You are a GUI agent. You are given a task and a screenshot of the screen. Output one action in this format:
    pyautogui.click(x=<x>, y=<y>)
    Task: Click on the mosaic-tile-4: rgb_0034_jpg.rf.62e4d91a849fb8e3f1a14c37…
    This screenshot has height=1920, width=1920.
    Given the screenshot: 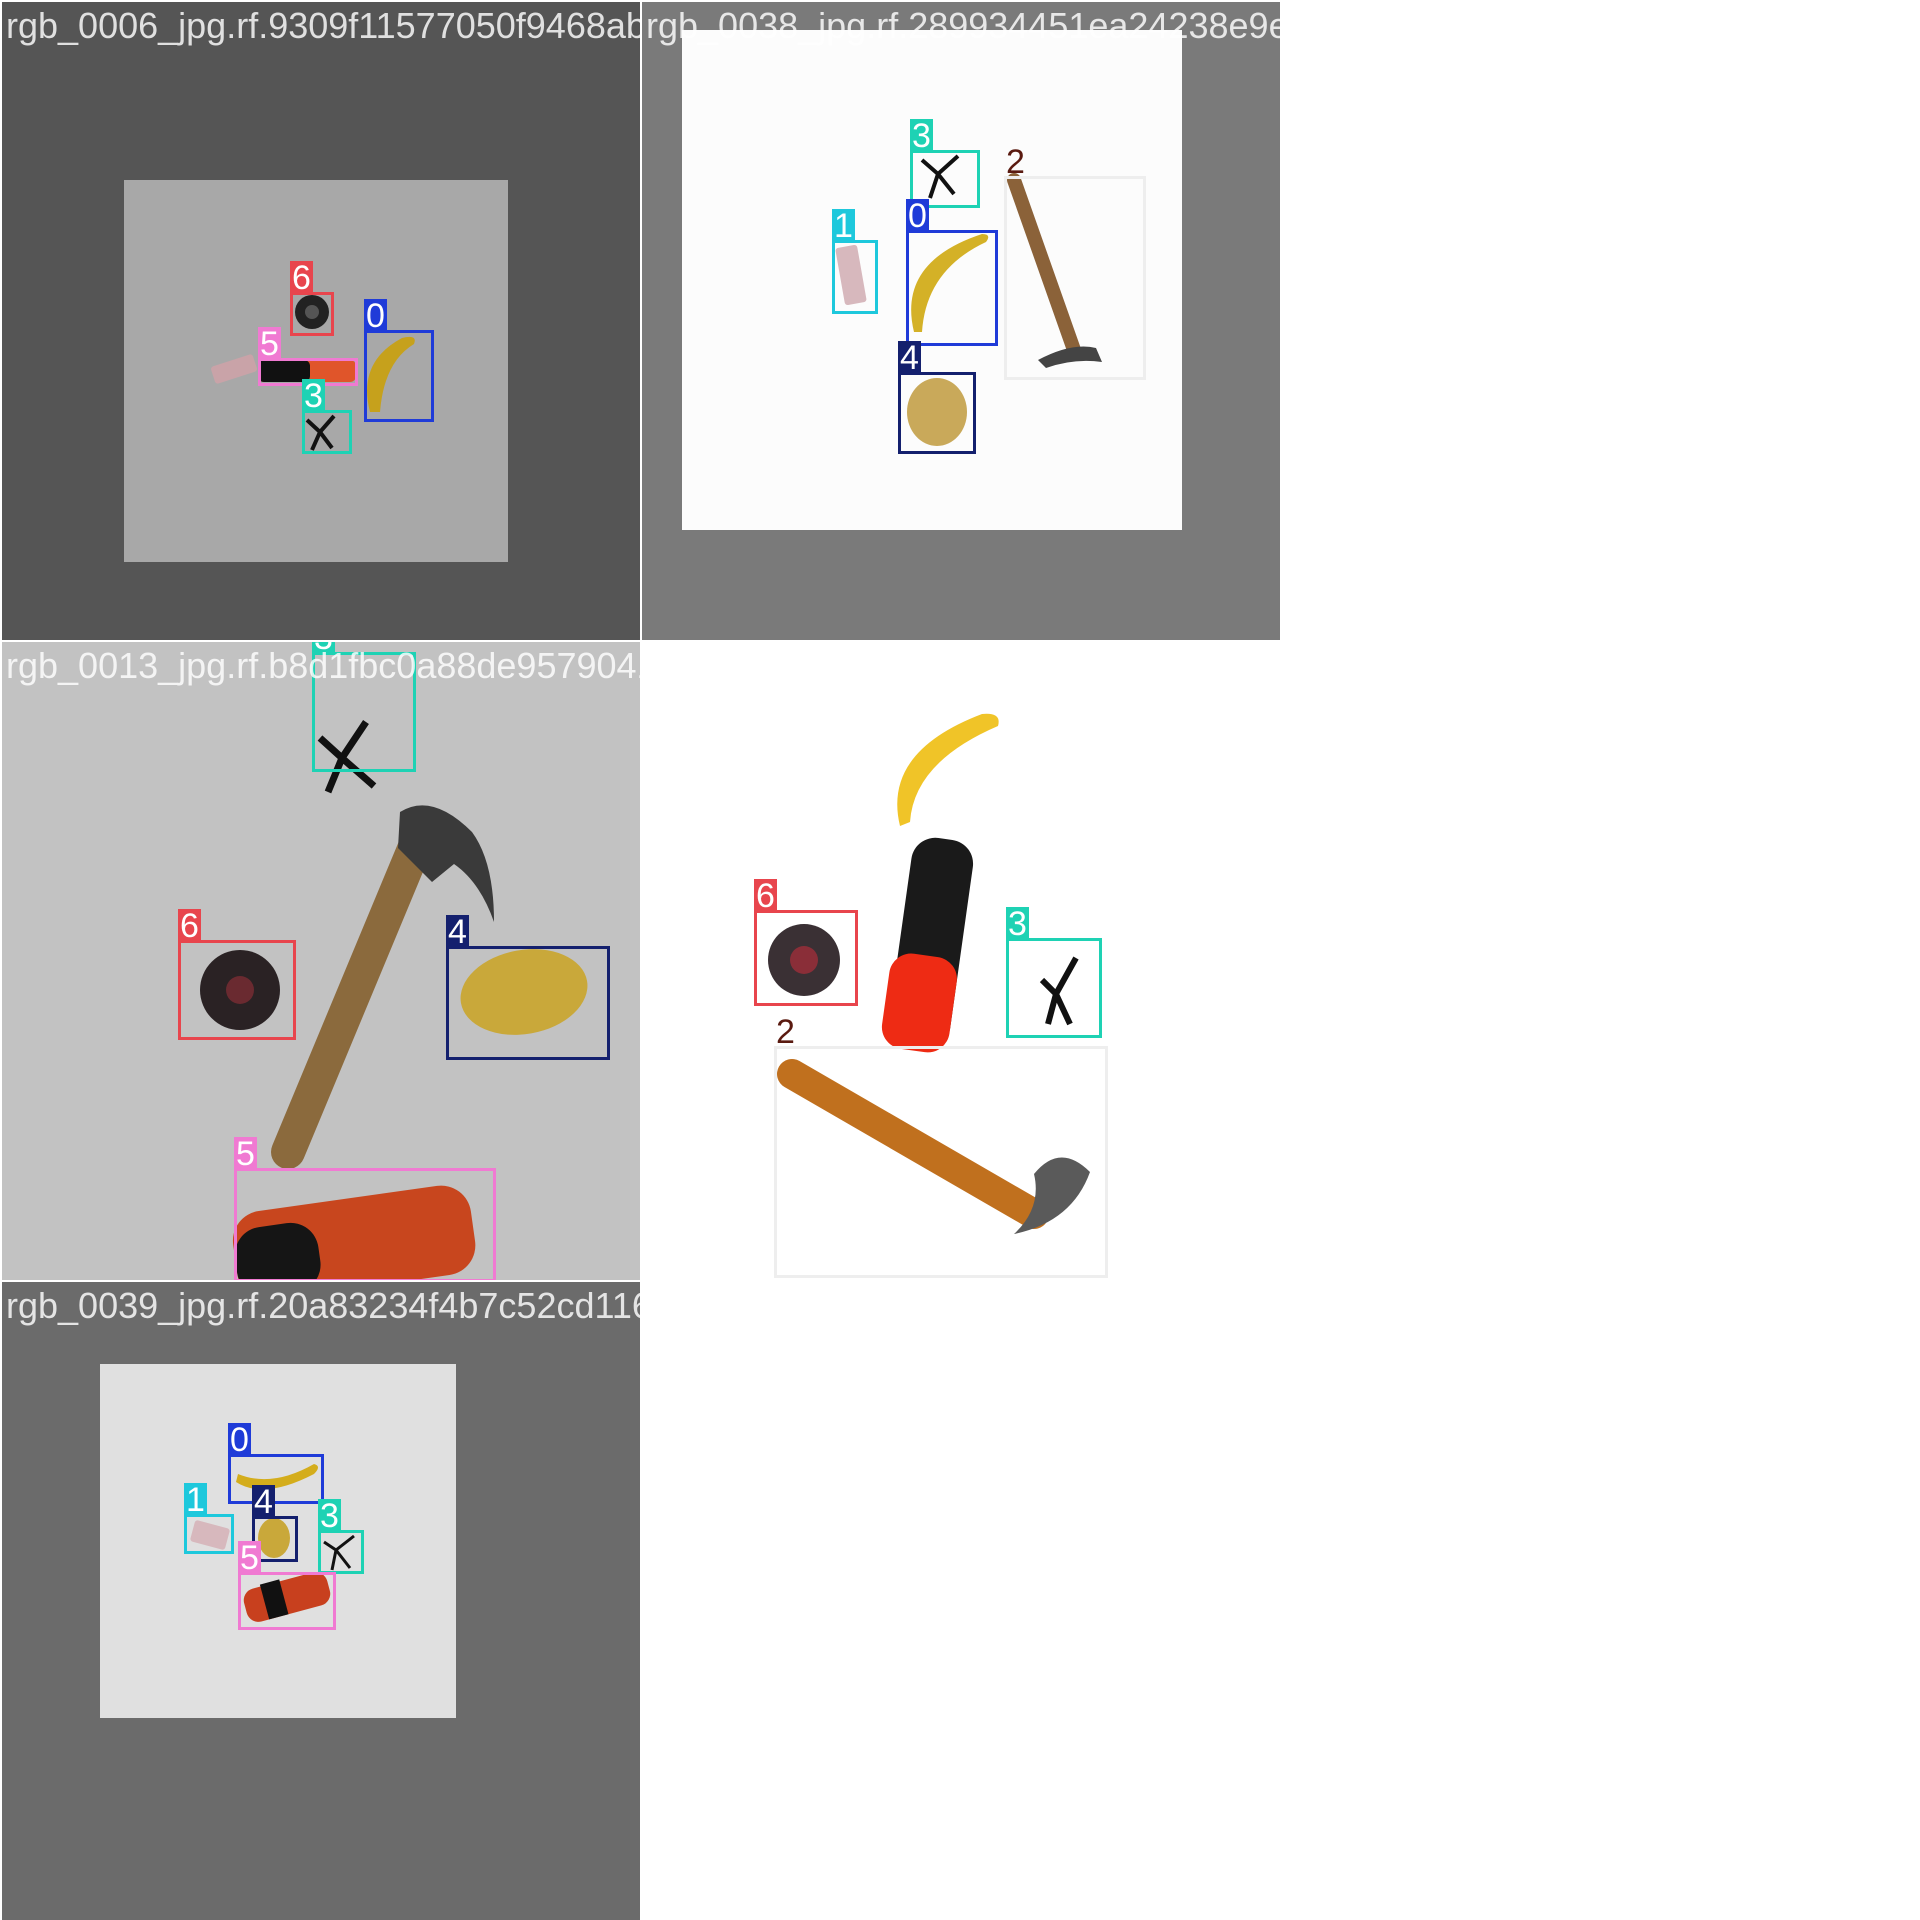 What is the action you would take?
    pyautogui.click(x=961, y=961)
    